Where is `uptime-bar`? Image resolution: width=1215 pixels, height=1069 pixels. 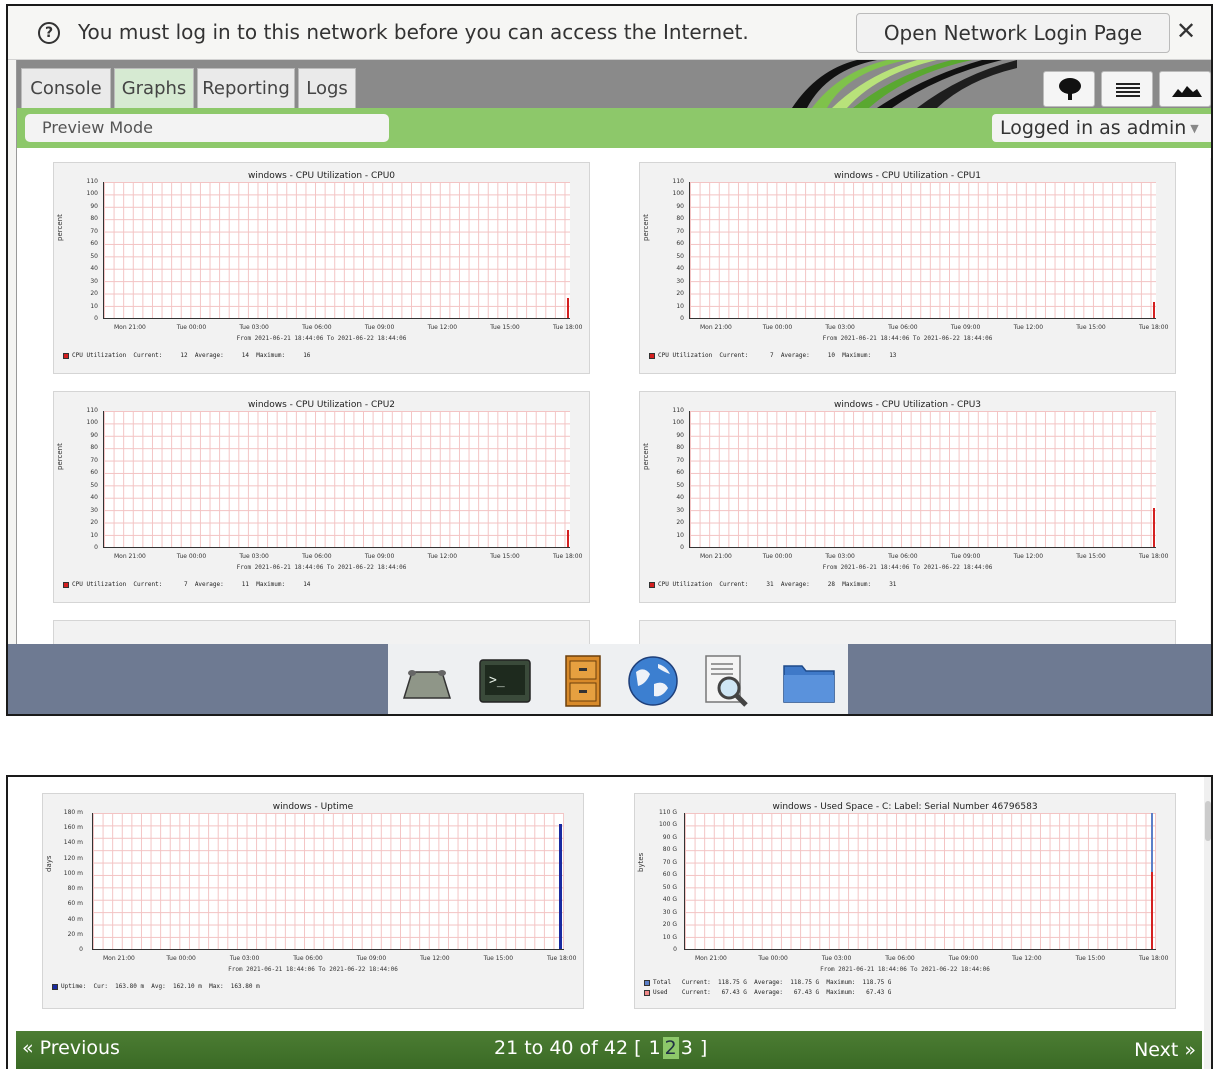
uptime-bar is located at coordinates (560, 886).